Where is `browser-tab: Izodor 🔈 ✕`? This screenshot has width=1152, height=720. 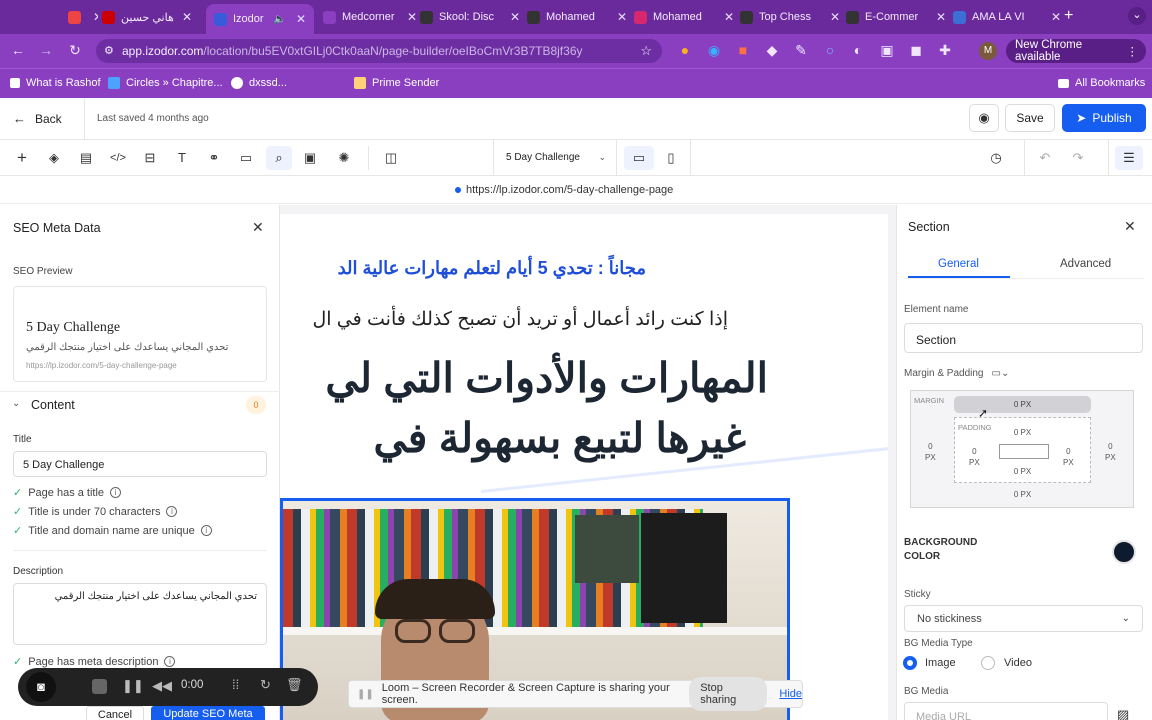
browser-tab: Izodor 🔈 ✕ is located at coordinates (260, 19).